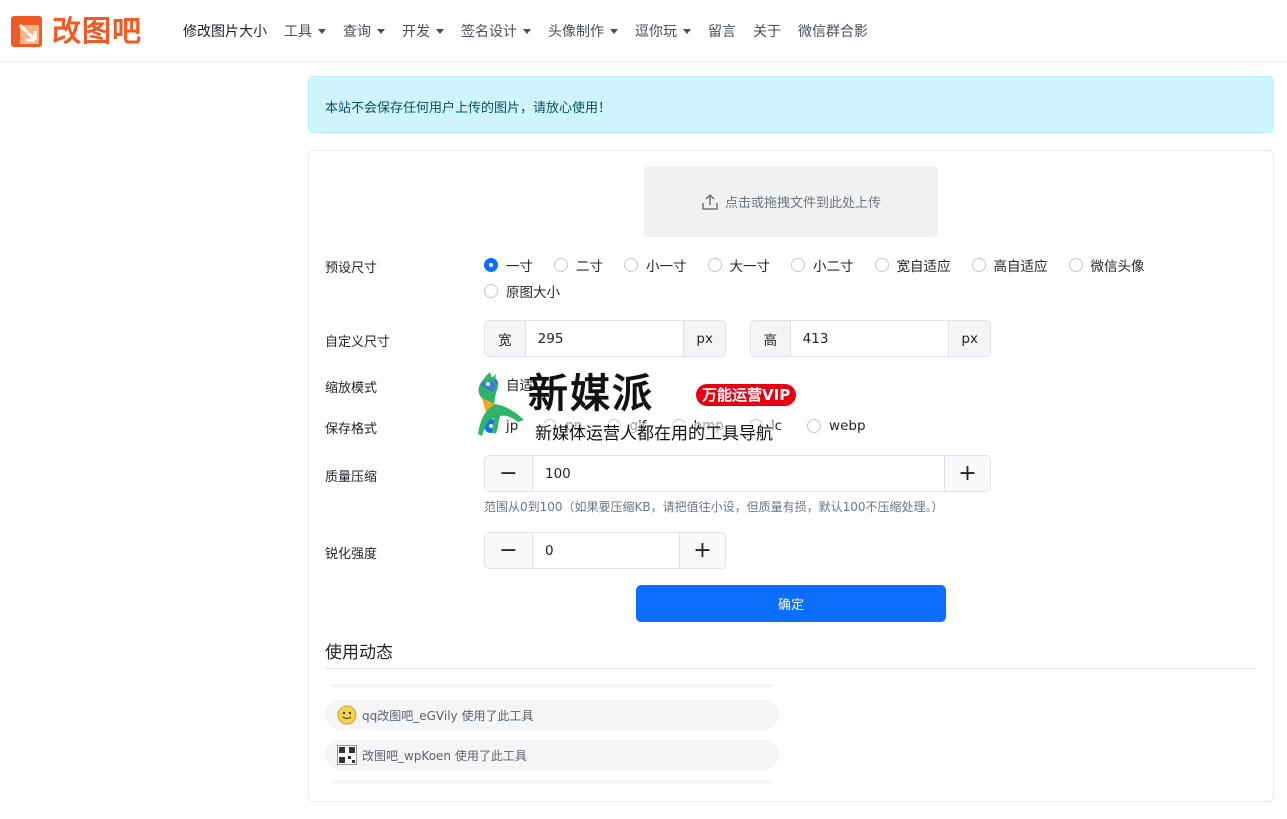  Describe the element at coordinates (505, 338) in the screenshot. I see `width-addon: 宽` at that location.